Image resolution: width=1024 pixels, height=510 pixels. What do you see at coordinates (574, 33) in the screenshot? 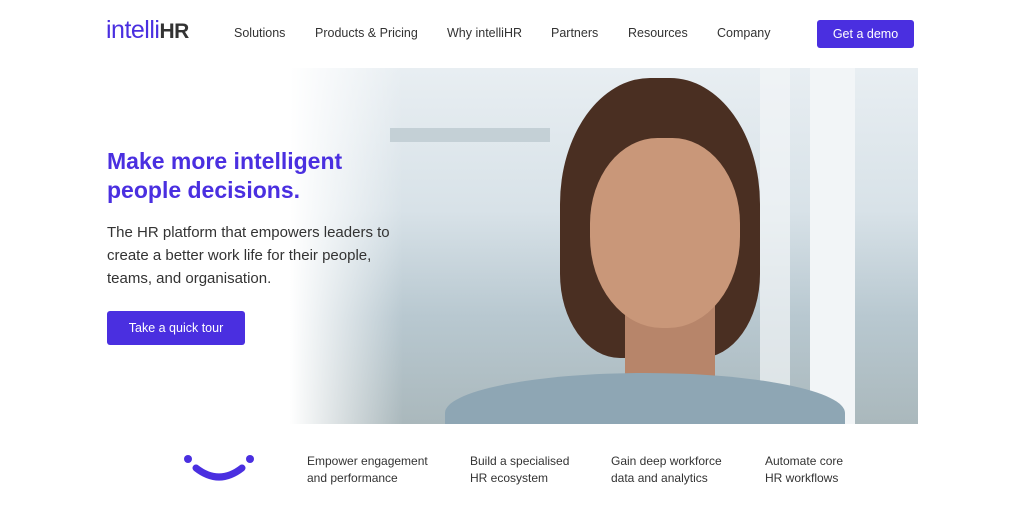
I see `nav-partners: Partners` at bounding box center [574, 33].